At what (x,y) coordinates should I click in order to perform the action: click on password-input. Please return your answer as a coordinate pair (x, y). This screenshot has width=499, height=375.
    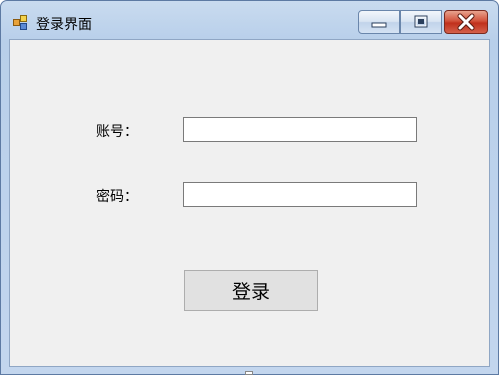
    Looking at the image, I should click on (300, 194).